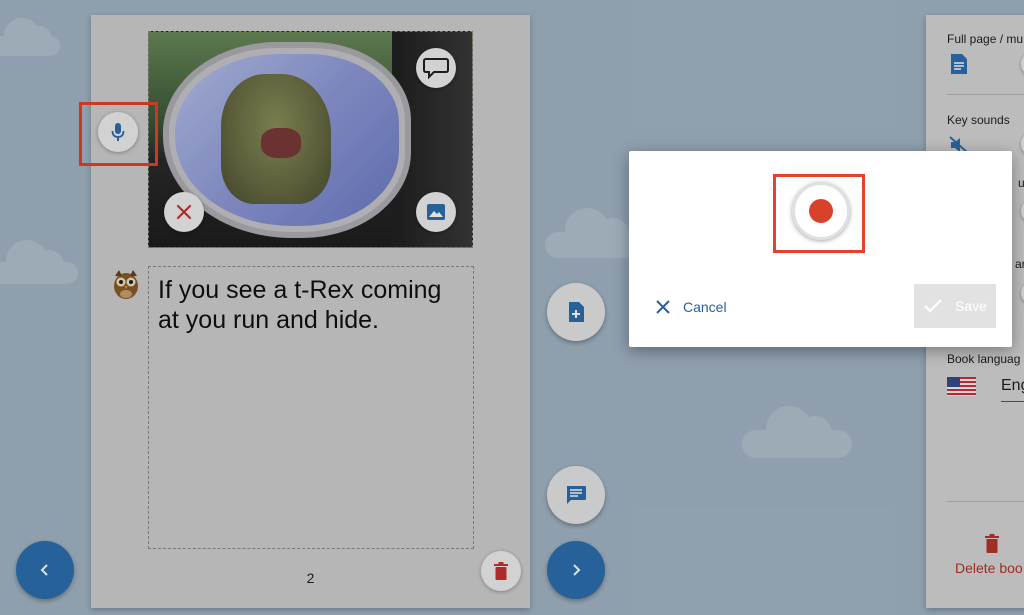 The image size is (1024, 615). I want to click on comment-button, so click(576, 495).